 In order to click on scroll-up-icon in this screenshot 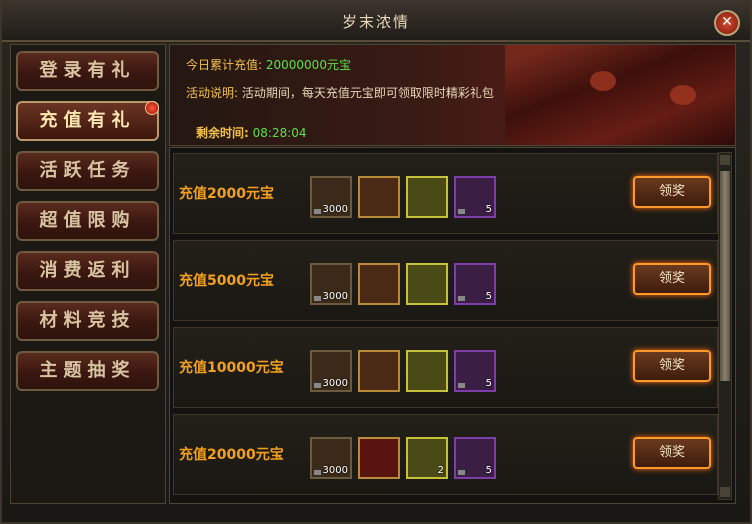, I will do `click(725, 160)`.